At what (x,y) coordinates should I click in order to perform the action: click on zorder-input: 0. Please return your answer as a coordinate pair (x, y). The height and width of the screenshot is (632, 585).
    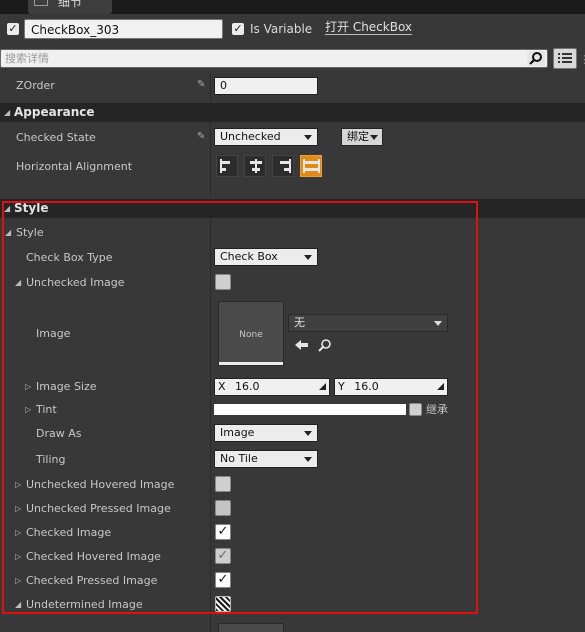
    Looking at the image, I should click on (266, 86).